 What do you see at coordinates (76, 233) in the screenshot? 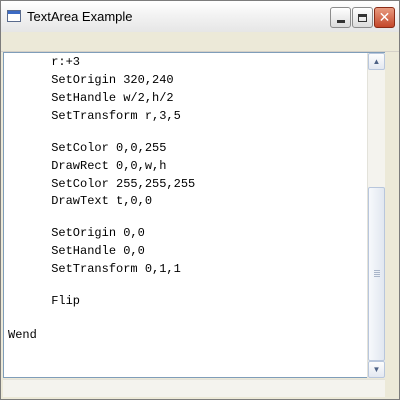
I see `code-line: SetOrigin 0,0` at bounding box center [76, 233].